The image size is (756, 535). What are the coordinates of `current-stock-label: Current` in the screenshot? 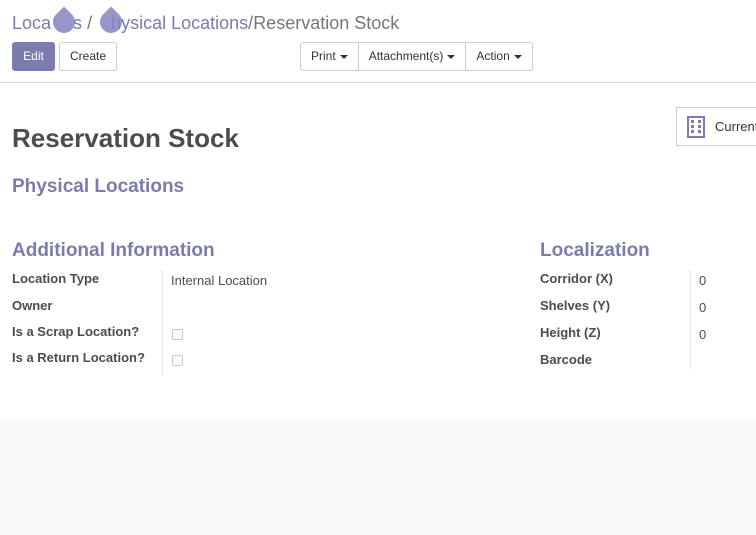 It's located at (735, 126).